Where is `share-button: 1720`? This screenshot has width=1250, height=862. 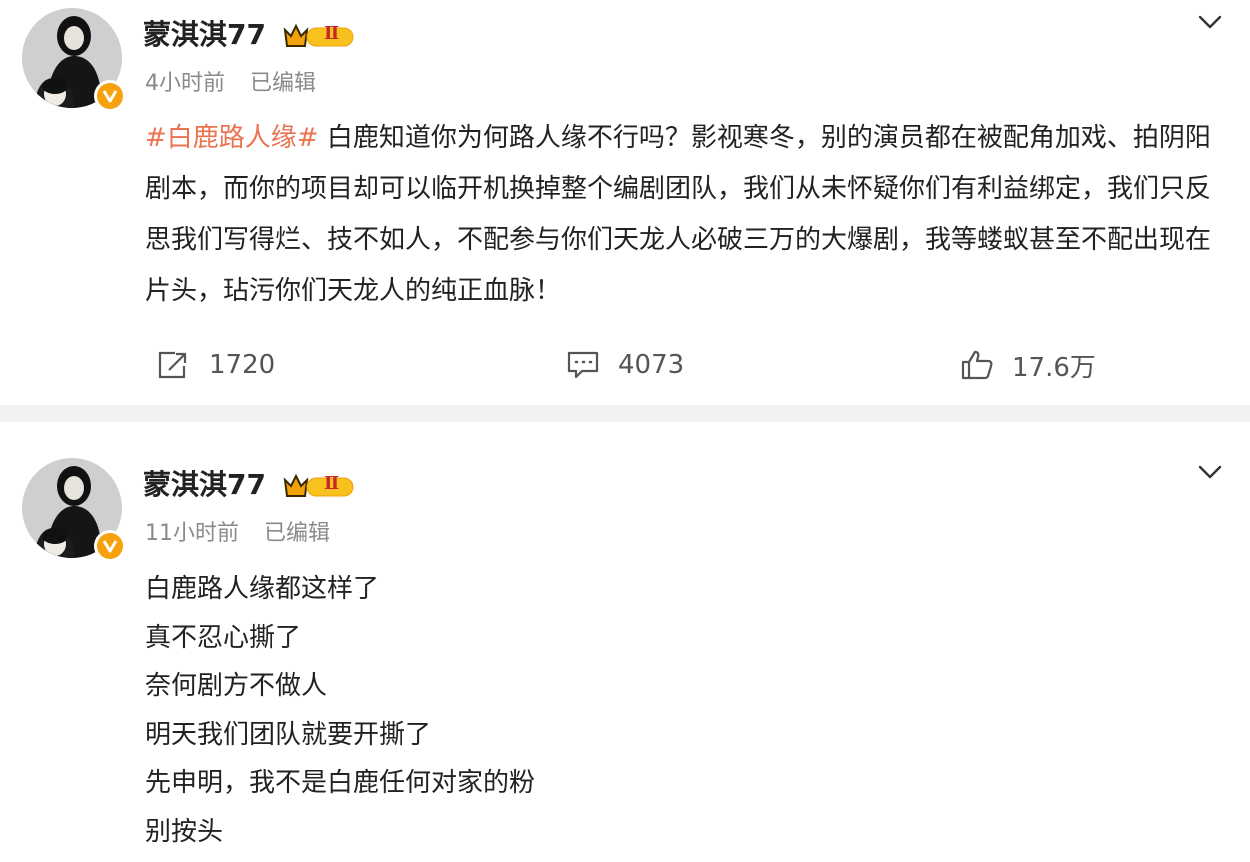
share-button: 1720 is located at coordinates (215, 365).